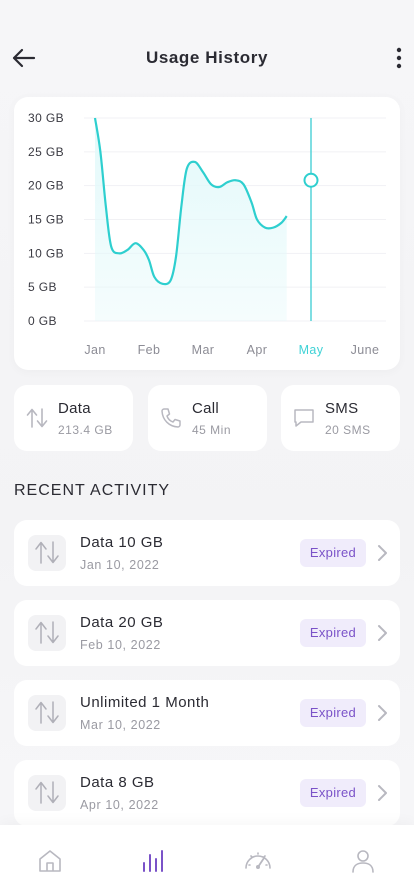 Image resolution: width=414 pixels, height=896 pixels. I want to click on recent-activity-title: RECENT ACTIVITY, so click(92, 490).